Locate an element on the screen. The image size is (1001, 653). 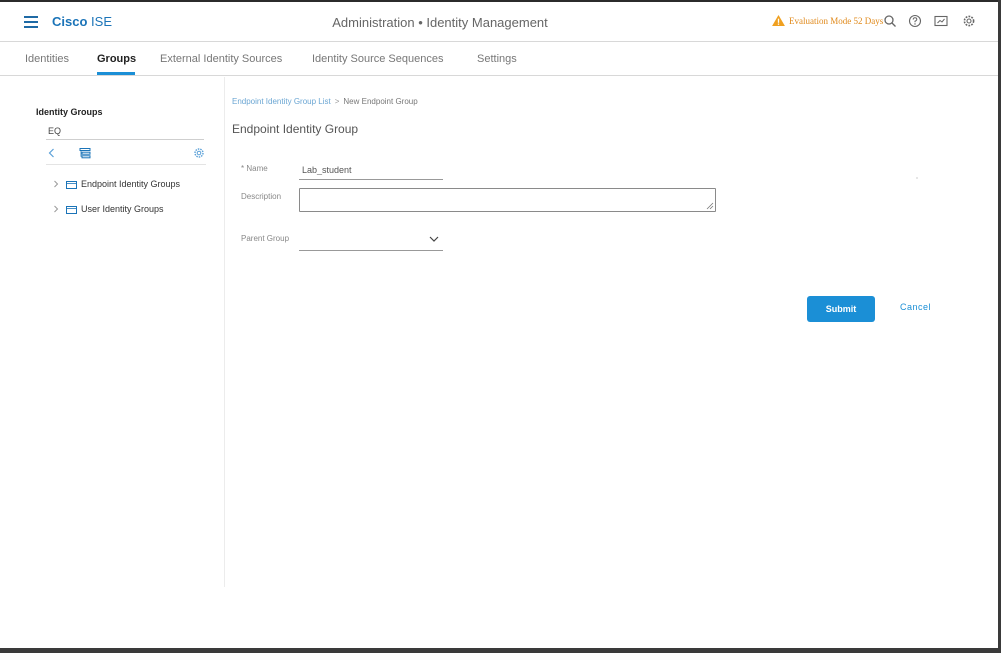
submit-button: Submit is located at coordinates (841, 309).